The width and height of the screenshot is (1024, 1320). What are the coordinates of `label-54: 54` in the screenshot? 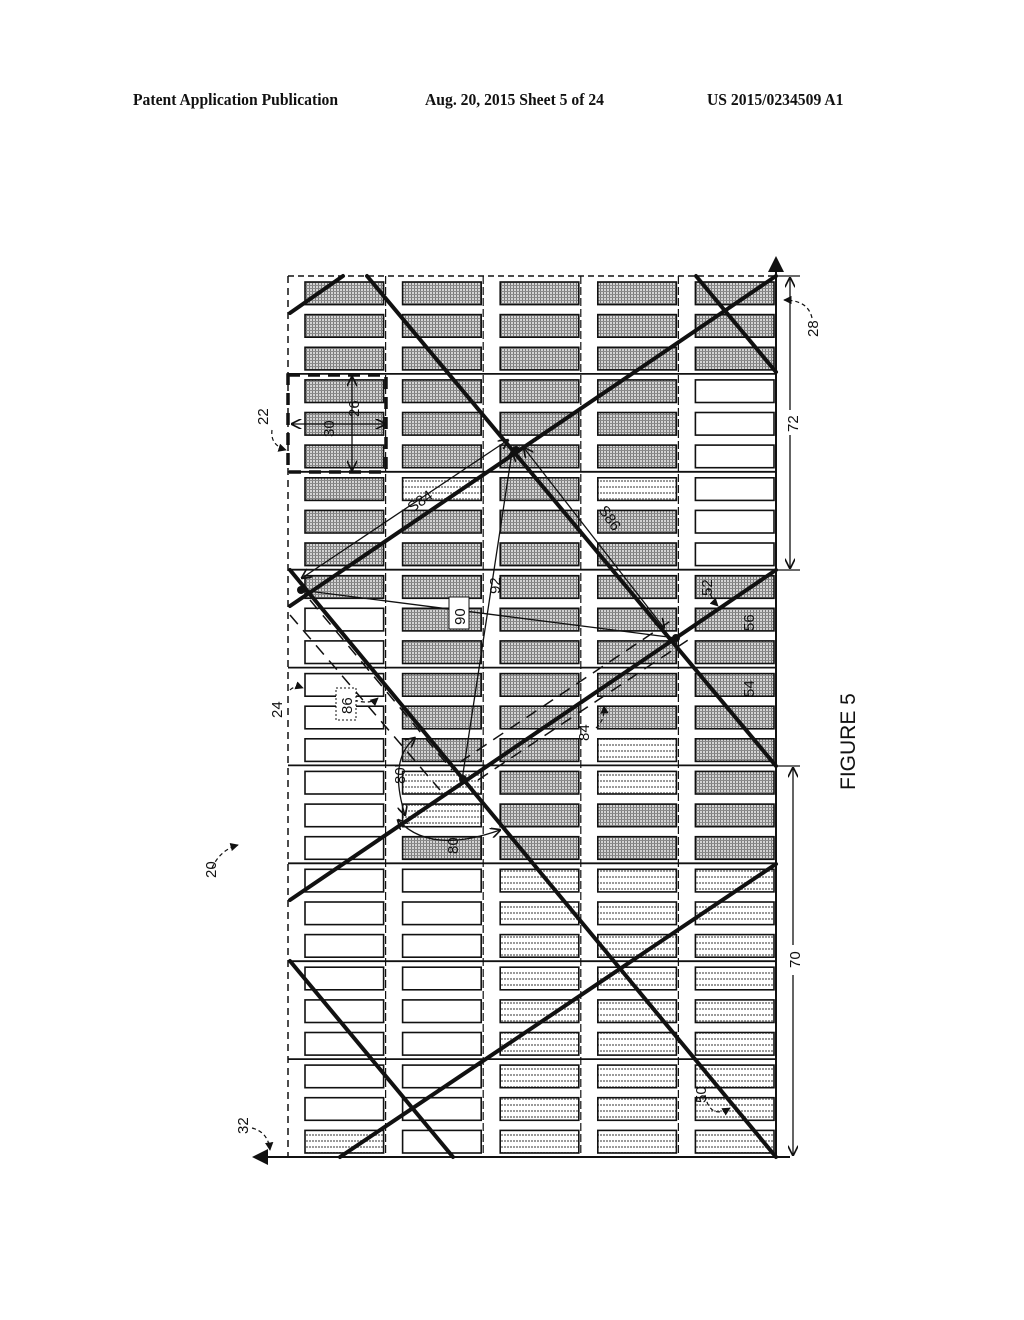 It's located at (749, 688).